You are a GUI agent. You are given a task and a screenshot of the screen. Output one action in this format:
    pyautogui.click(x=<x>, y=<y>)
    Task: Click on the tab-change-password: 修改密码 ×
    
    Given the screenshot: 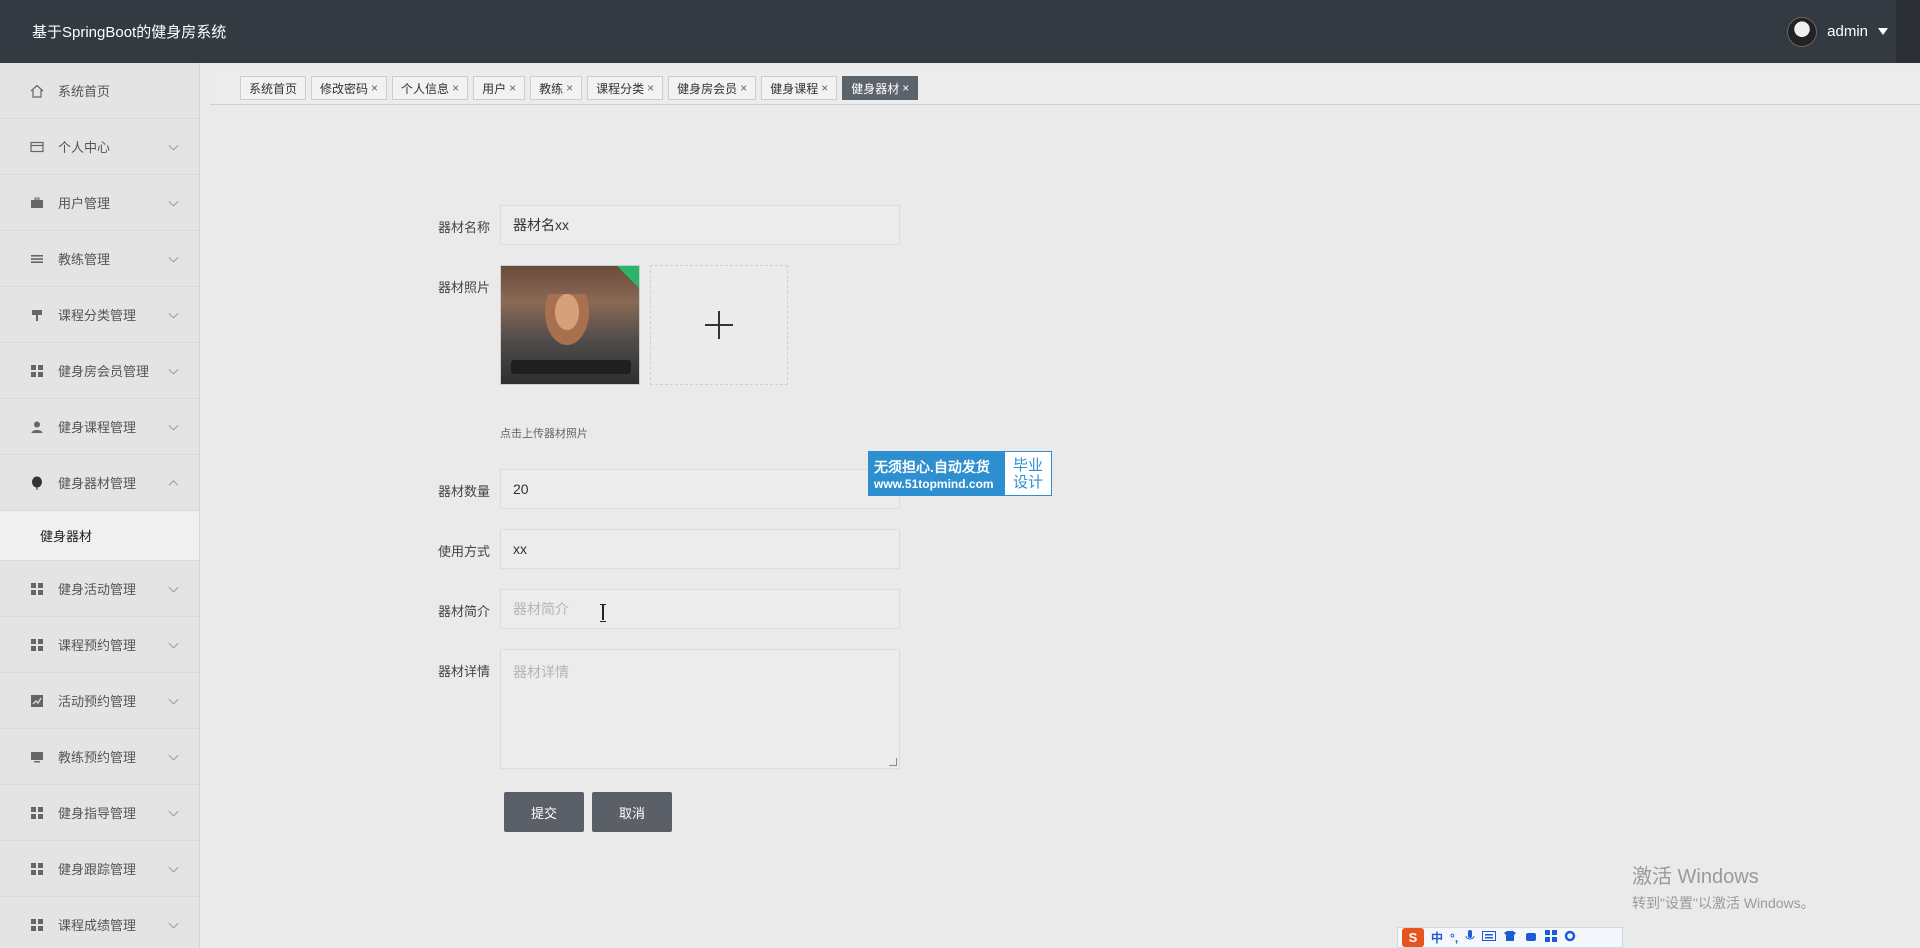 What is the action you would take?
    pyautogui.click(x=349, y=88)
    